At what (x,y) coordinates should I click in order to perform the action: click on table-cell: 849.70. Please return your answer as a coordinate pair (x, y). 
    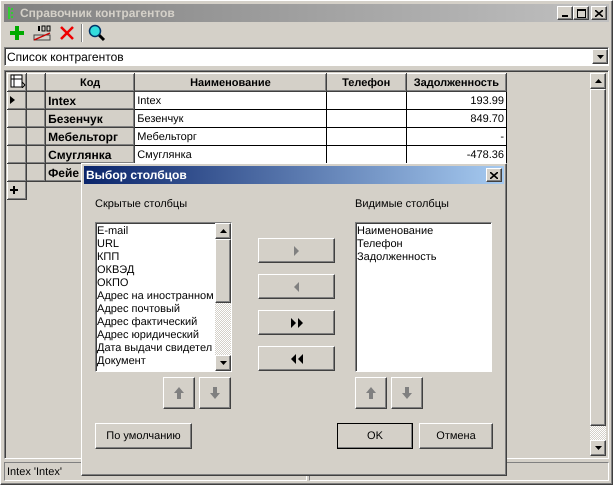
    Looking at the image, I should click on (487, 118).